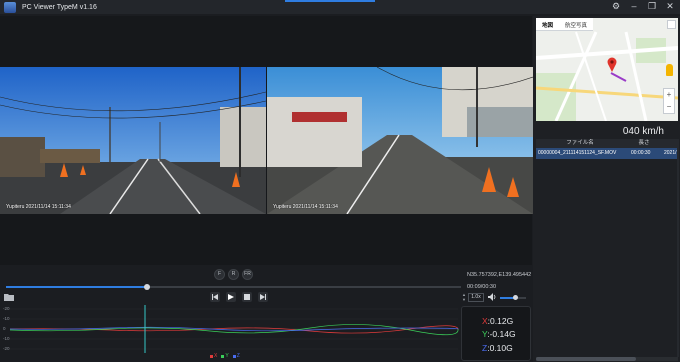 This screenshot has width=680, height=362. I want to click on view-selector: F R FR, so click(233, 274).